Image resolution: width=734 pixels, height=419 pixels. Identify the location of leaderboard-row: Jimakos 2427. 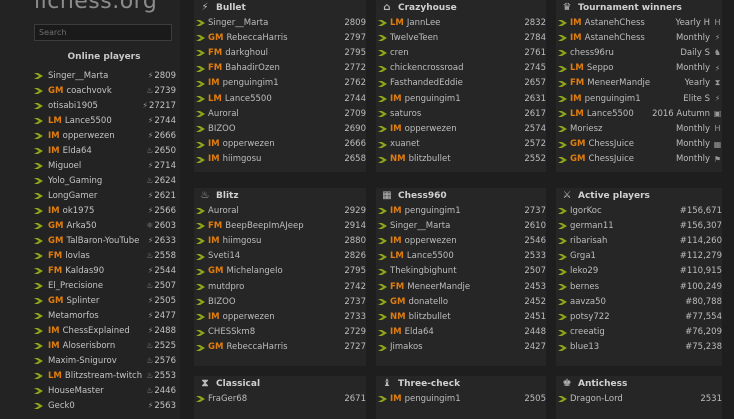
(461, 347).